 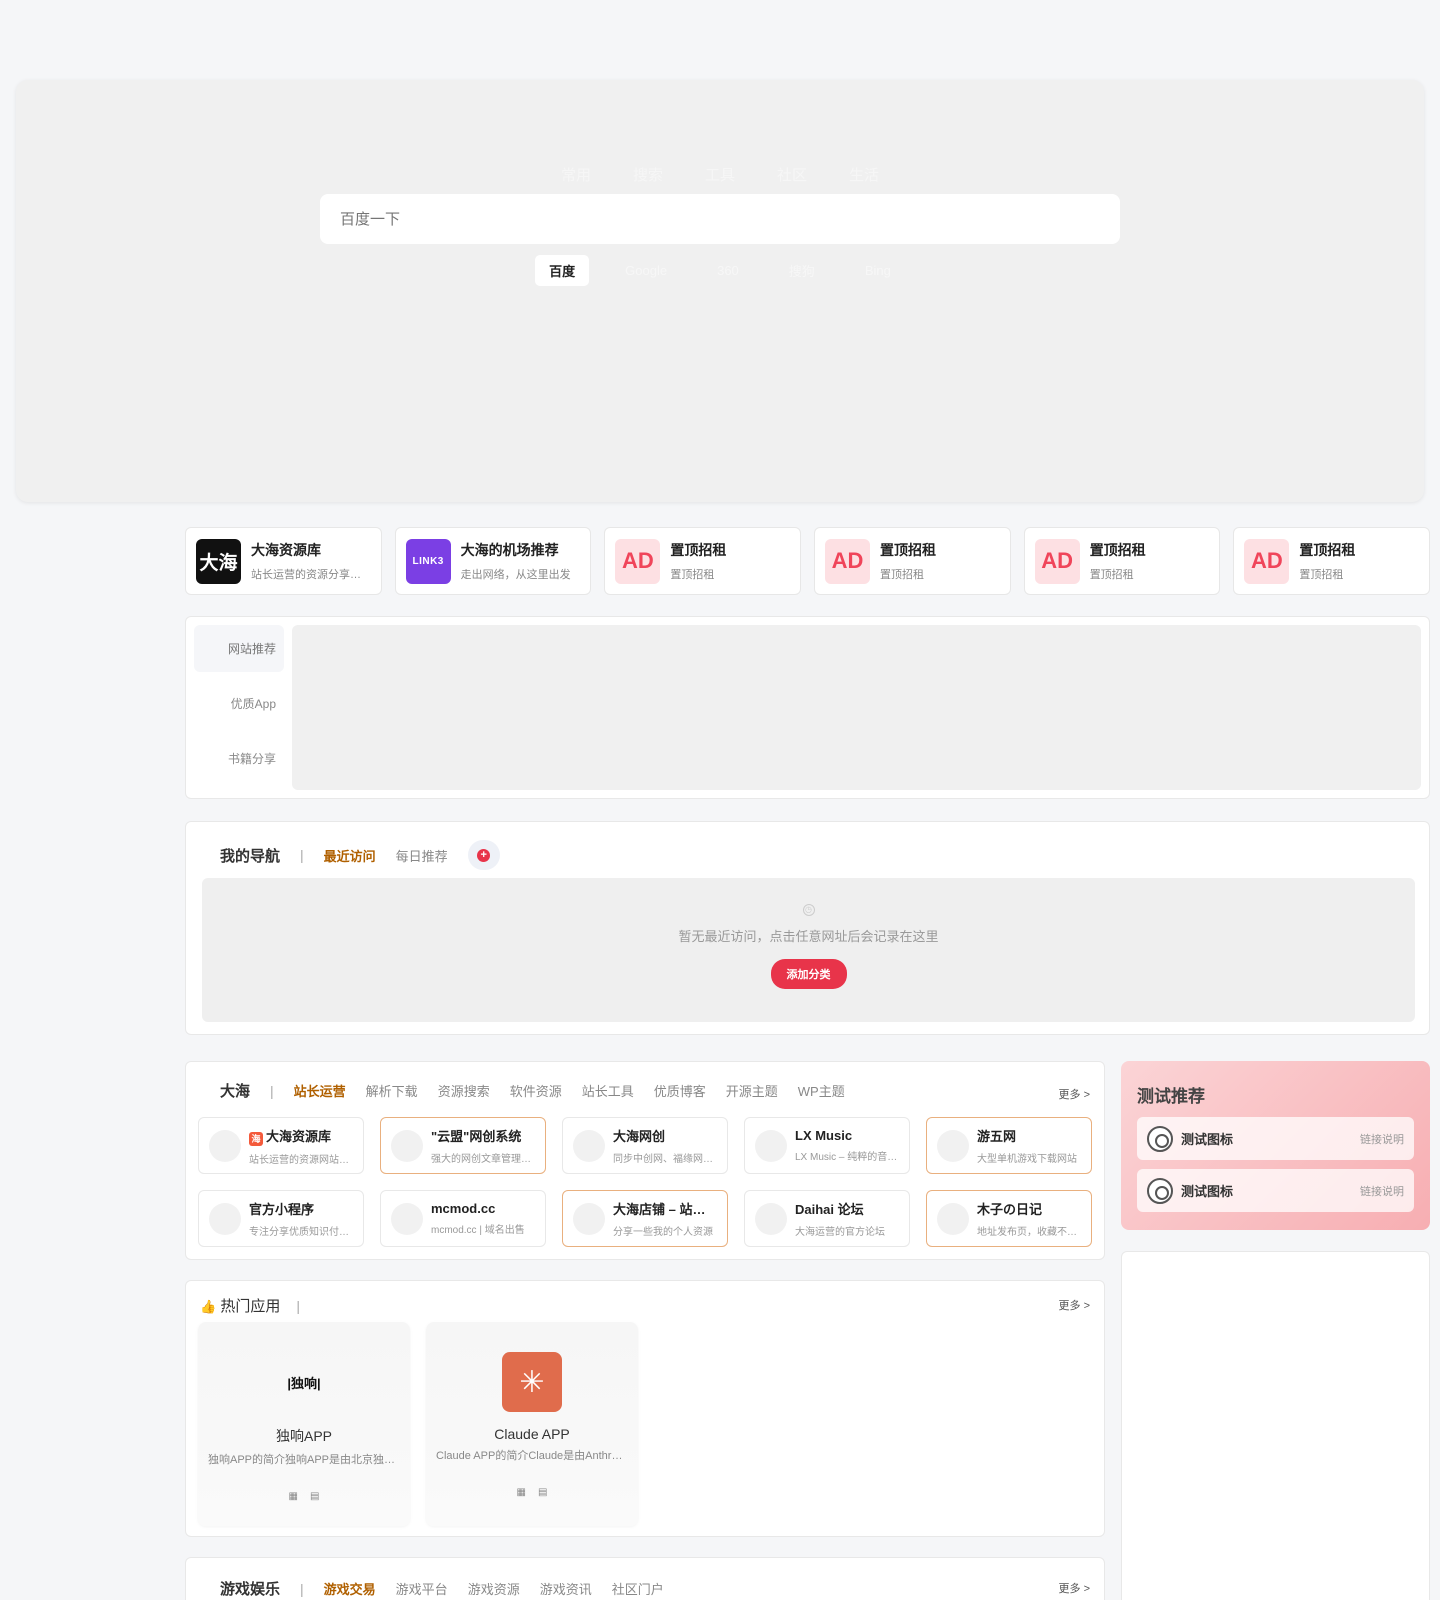 What do you see at coordinates (463, 1145) in the screenshot?
I see `site-card: "云盟"网创系统 强大的网创文章管理系统` at bounding box center [463, 1145].